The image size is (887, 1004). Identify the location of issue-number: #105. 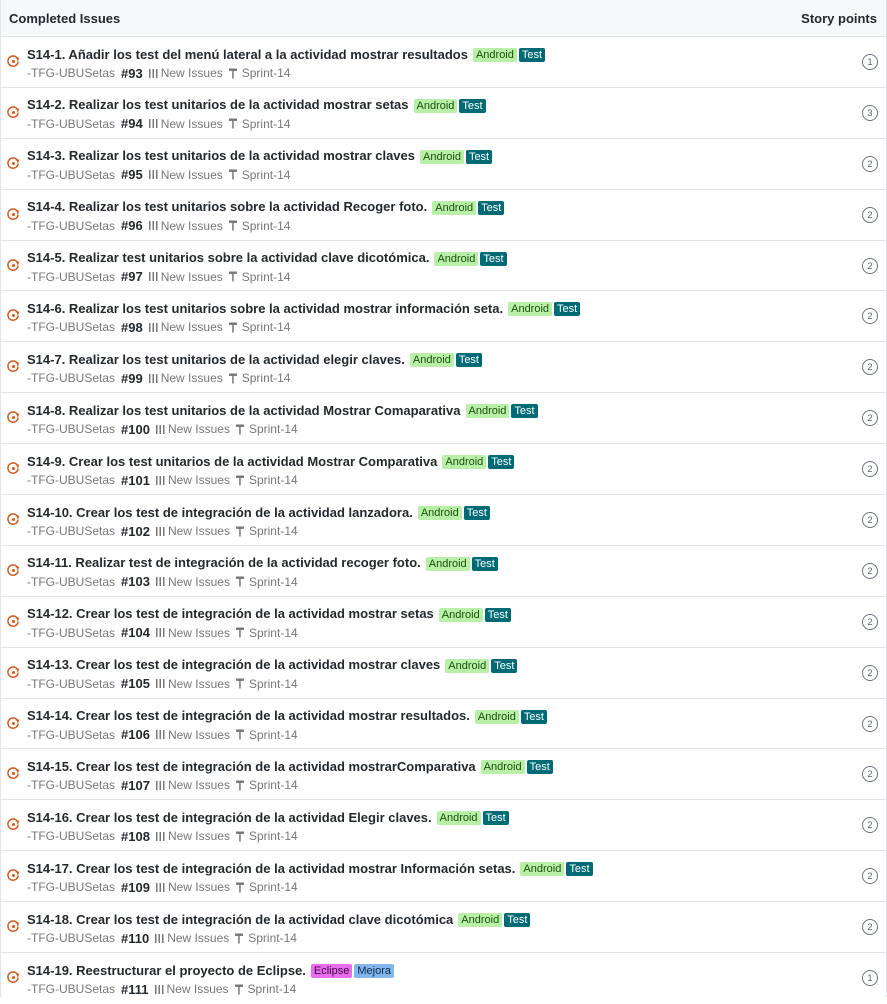
(135, 683).